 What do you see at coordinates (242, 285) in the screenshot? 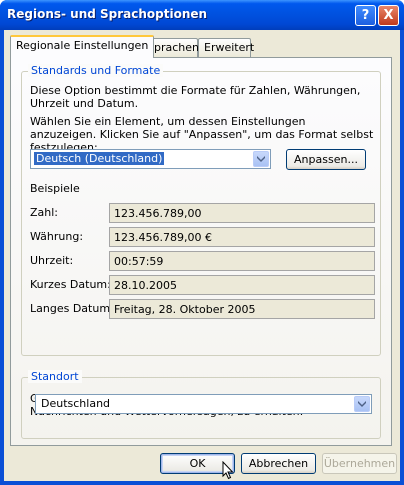
I see `example-value-short-date: 28.10.2005` at bounding box center [242, 285].